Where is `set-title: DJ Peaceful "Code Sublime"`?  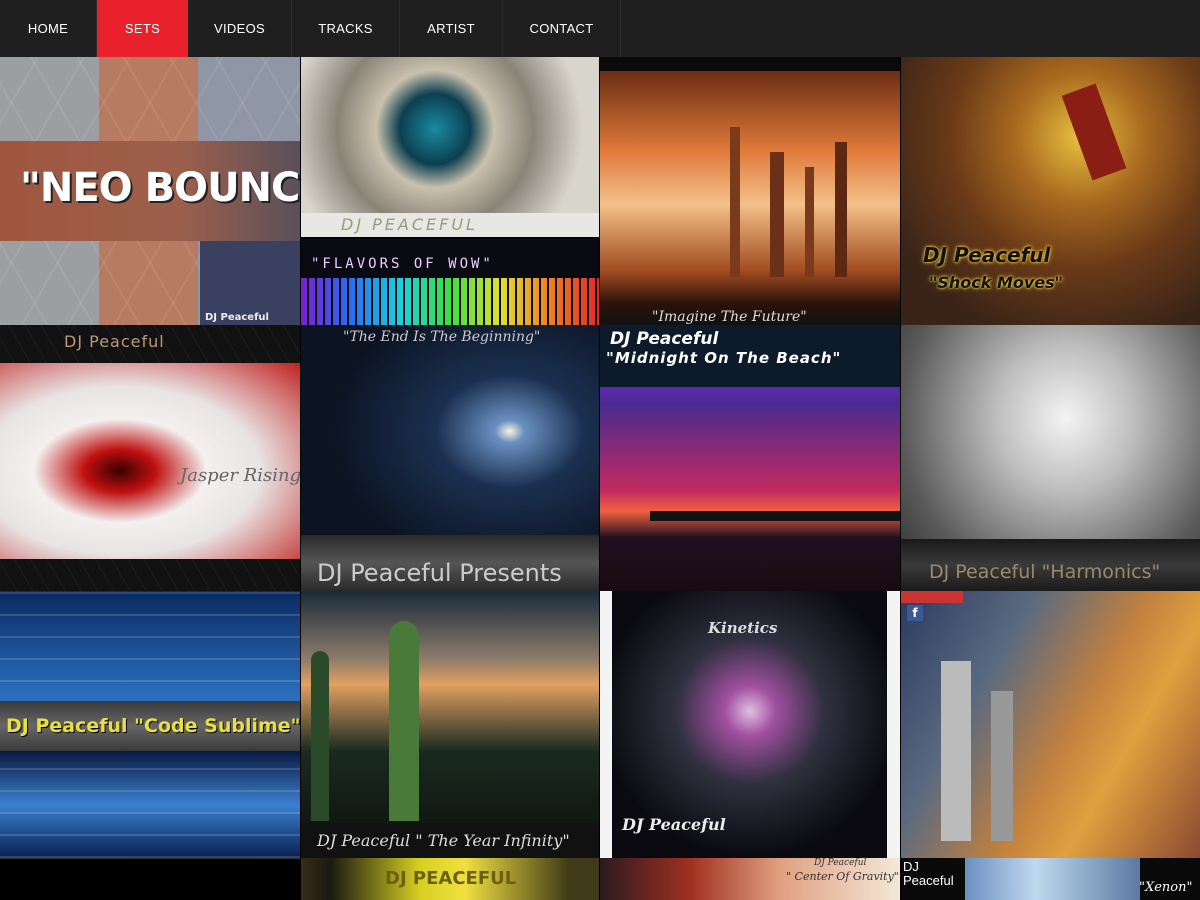 set-title: DJ Peaceful "Code Sublime" is located at coordinates (153, 726).